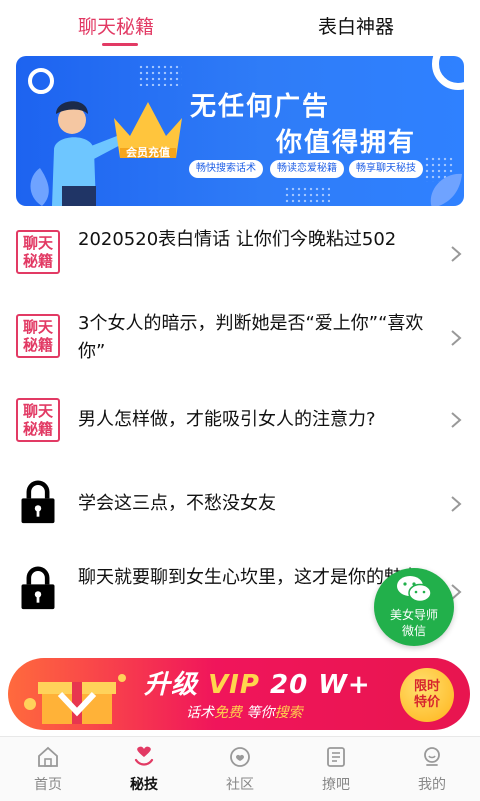 This screenshot has width=480, height=801. I want to click on article-title: 男人怎样做，才能吸引女人的注意力?, so click(227, 419).